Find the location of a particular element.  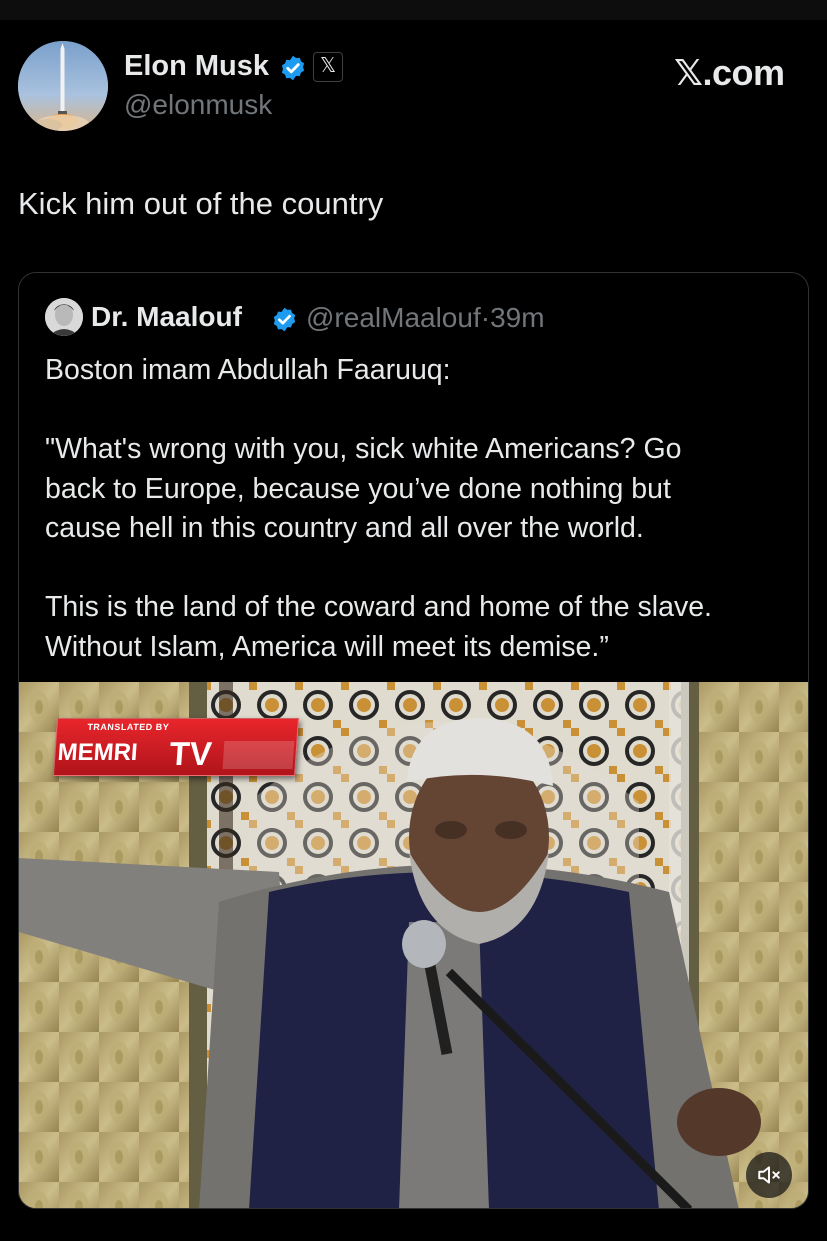

top-bar is located at coordinates (413, 10).